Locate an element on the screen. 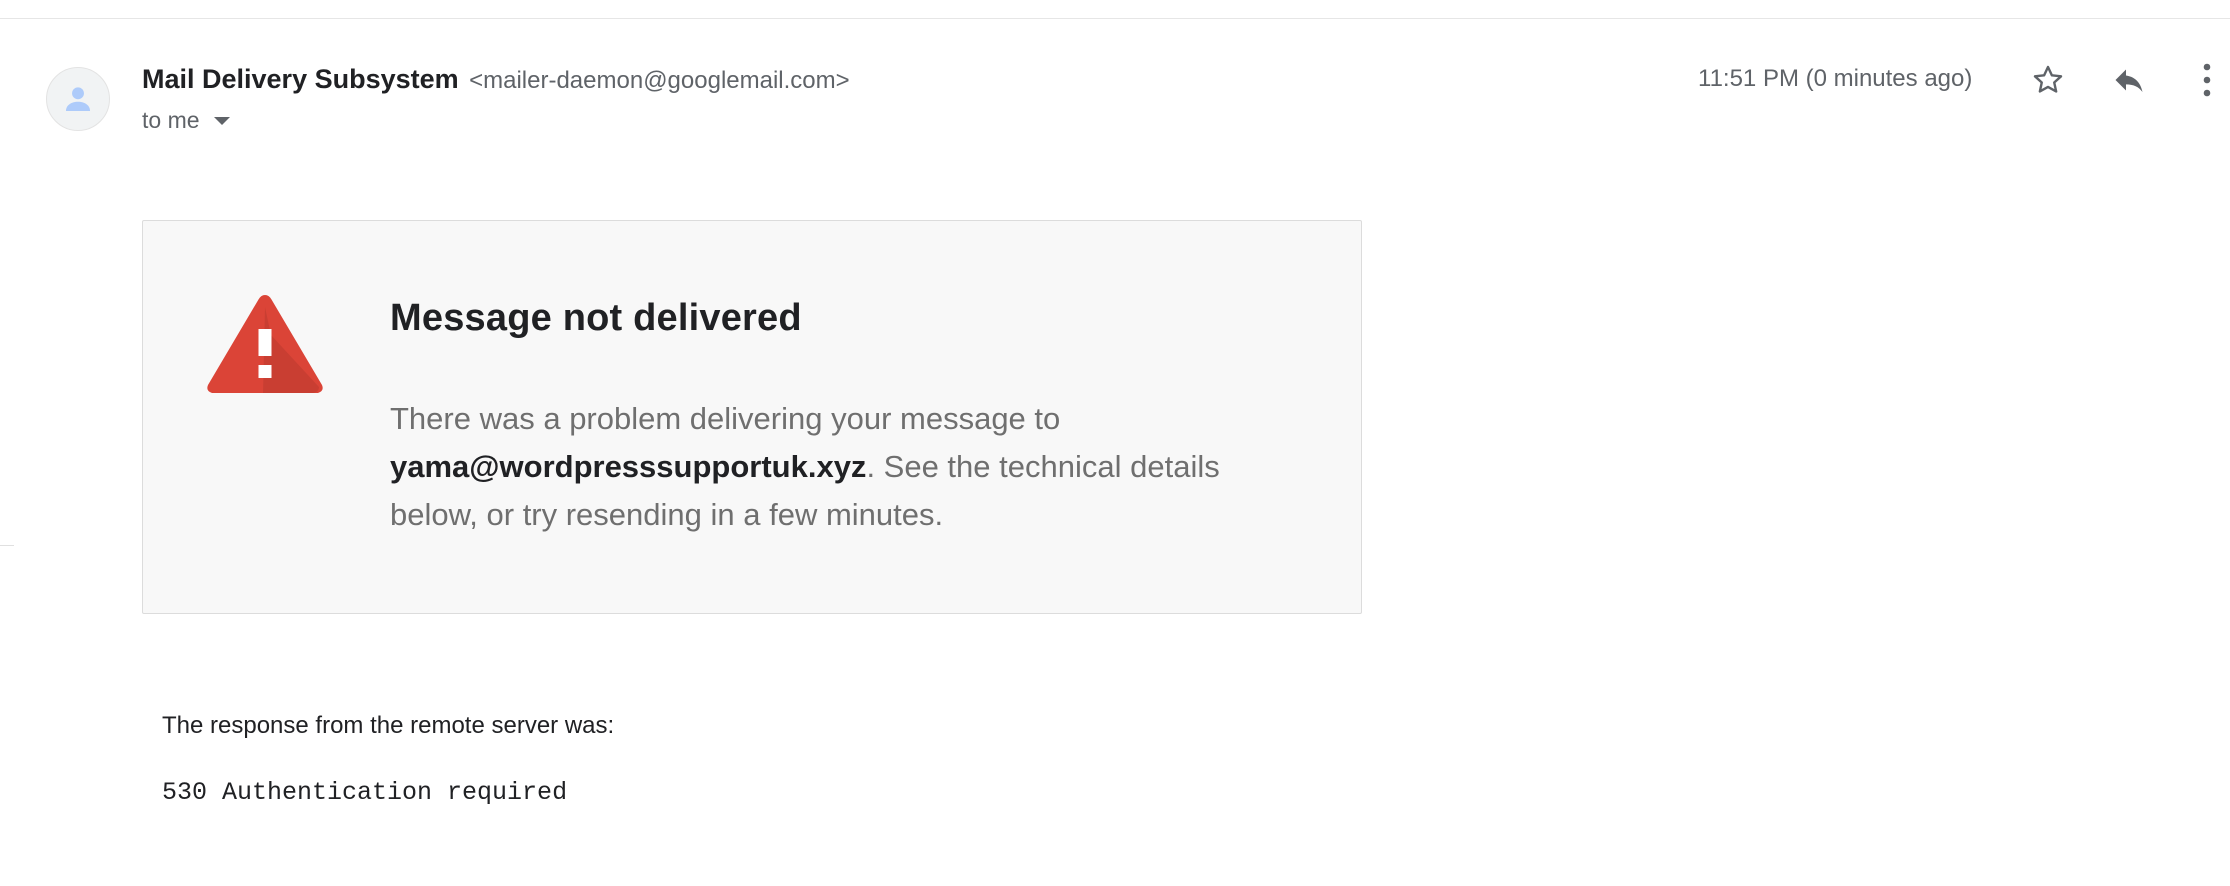  warning-icon is located at coordinates (265, 345).